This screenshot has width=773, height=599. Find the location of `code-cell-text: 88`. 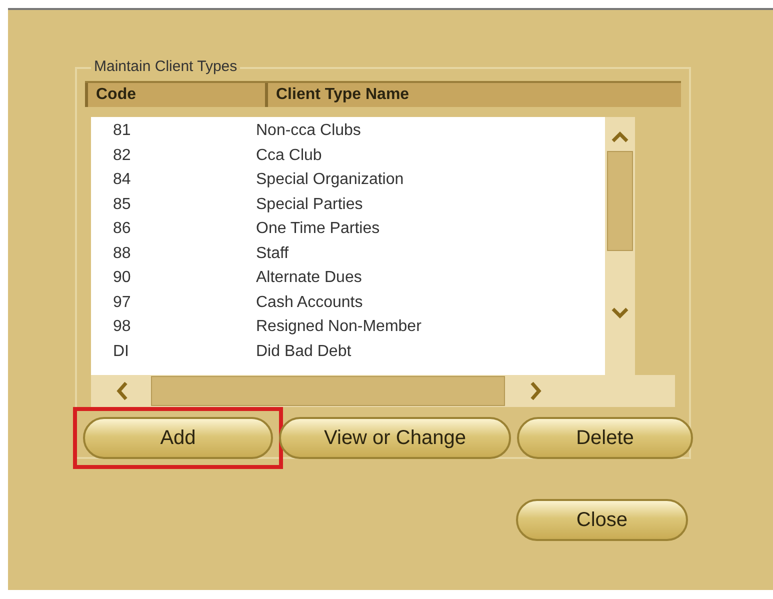

code-cell-text: 88 is located at coordinates (122, 254).